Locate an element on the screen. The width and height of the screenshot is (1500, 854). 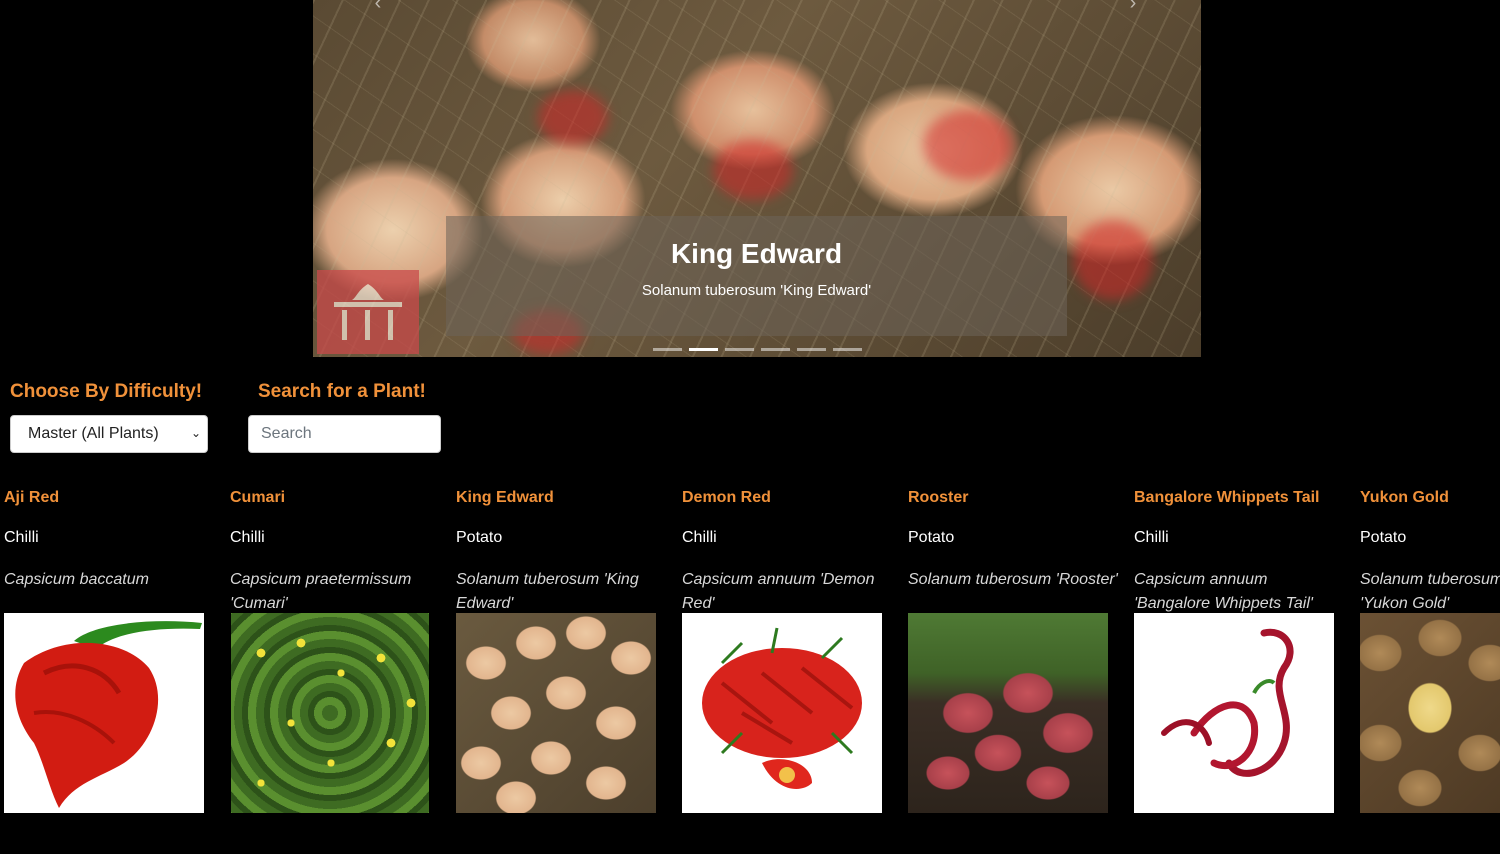
plant-scientific-name: Solanum tuberosum 'King Edward' is located at coordinates (547, 591).